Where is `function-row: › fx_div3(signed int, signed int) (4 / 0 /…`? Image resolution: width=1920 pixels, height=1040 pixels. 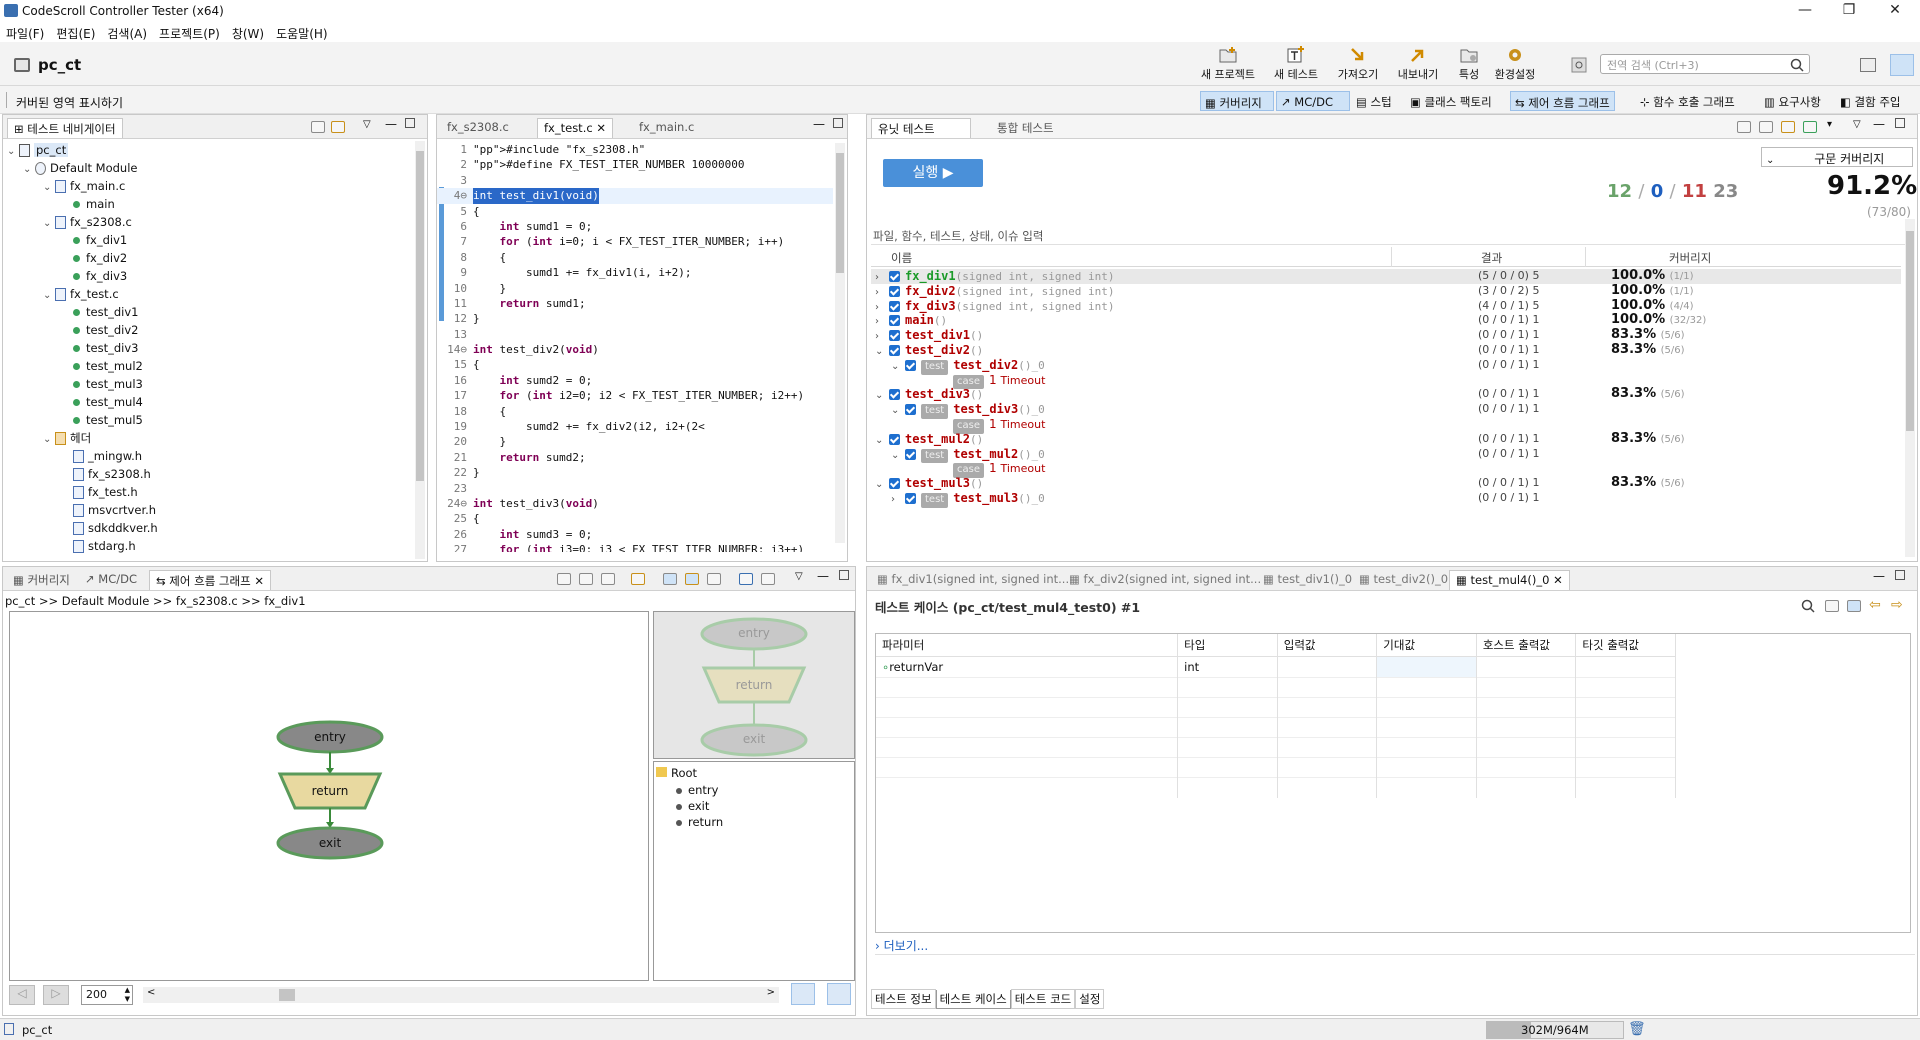 function-row: › fx_div3(signed int, signed int) (4 / 0 /… is located at coordinates (1386, 306).